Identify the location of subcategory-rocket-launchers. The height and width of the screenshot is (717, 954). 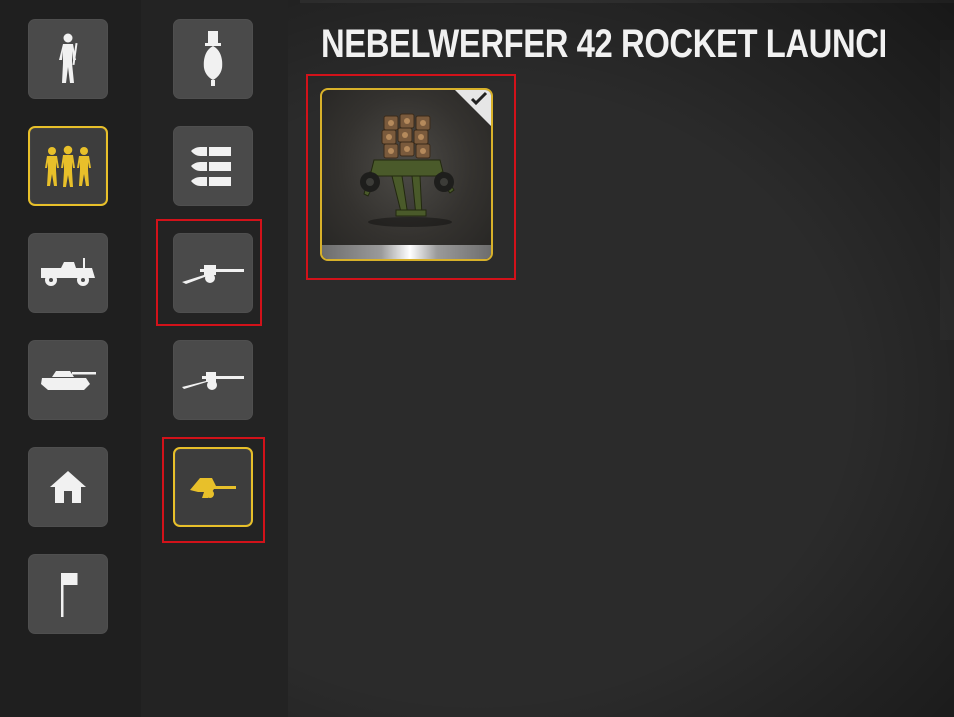
(213, 487).